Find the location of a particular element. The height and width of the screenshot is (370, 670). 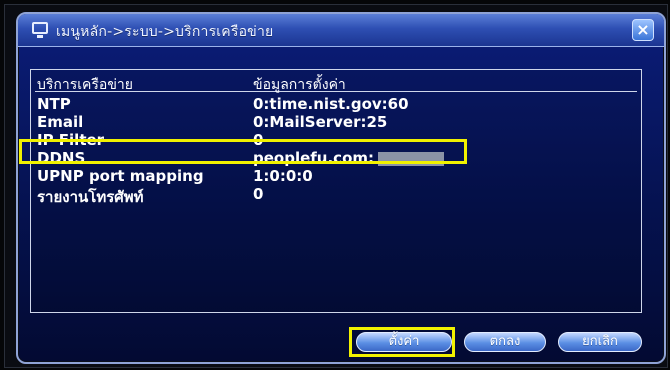

table-header: บริการเครือข่าย ข้อมูลการตั้งค่า is located at coordinates (336, 83).